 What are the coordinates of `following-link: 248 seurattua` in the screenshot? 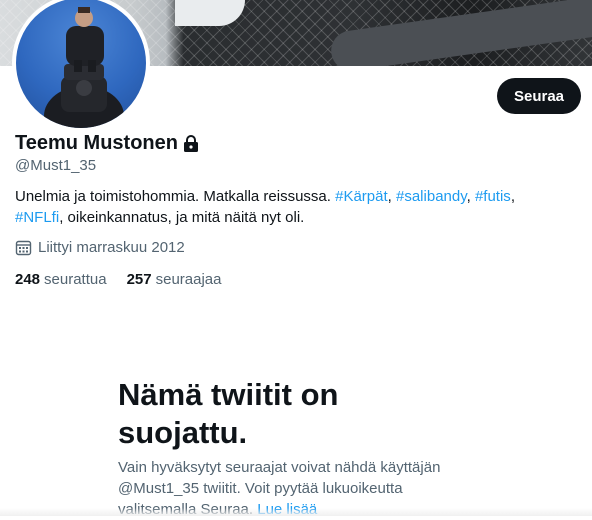 It's located at (61, 279).